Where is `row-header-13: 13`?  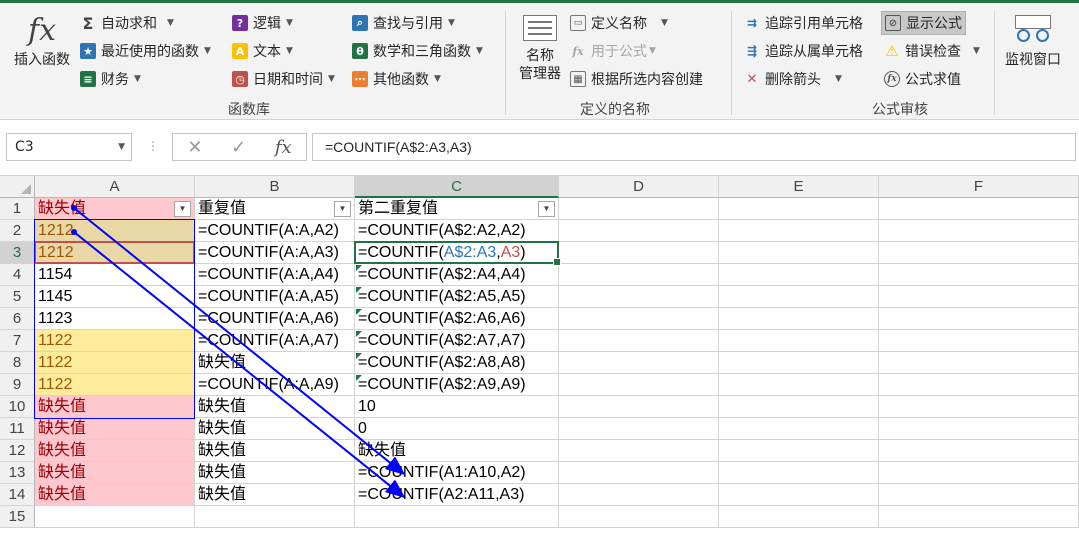
row-header-13: 13 is located at coordinates (17, 473).